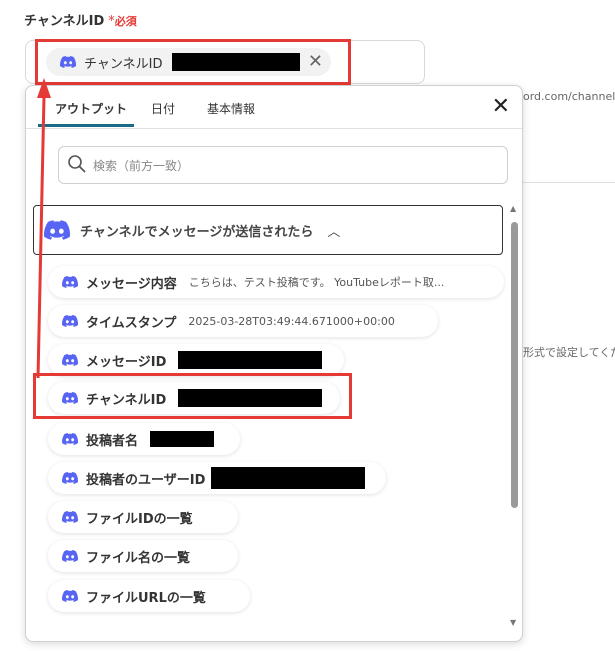 The image size is (615, 651). Describe the element at coordinates (86, 125) in the screenshot. I see `active-tab-indicator` at that location.